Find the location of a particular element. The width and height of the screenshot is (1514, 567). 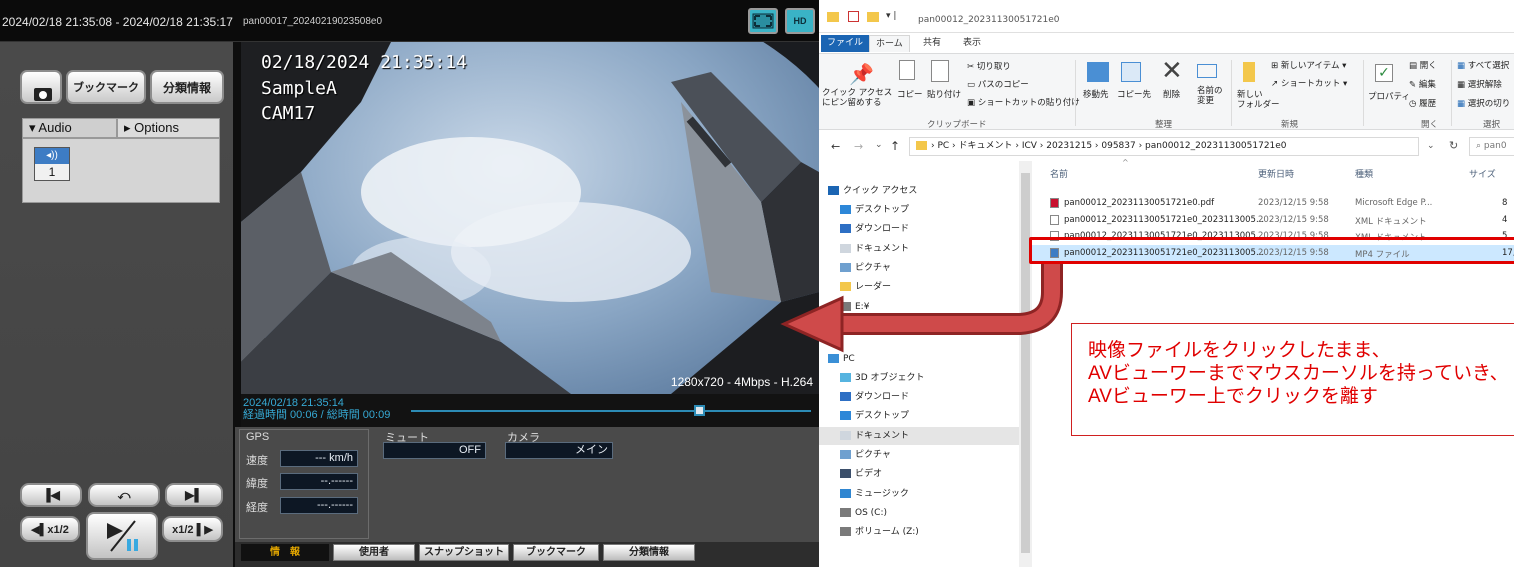

history-button: ◷ 履歴 is located at coordinates (1422, 103).